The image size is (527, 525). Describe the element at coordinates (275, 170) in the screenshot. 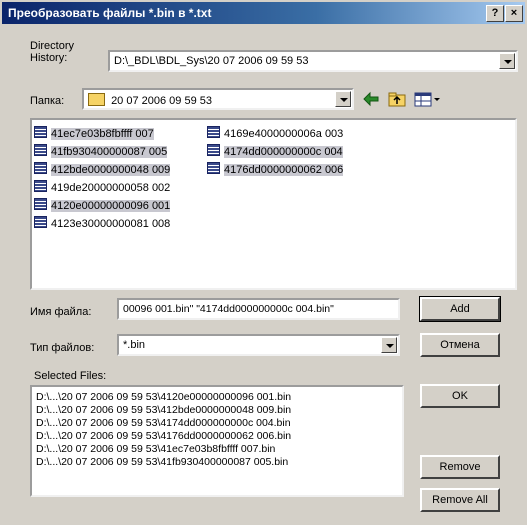

I see `file-item: 4176dd0000000062 006` at that location.